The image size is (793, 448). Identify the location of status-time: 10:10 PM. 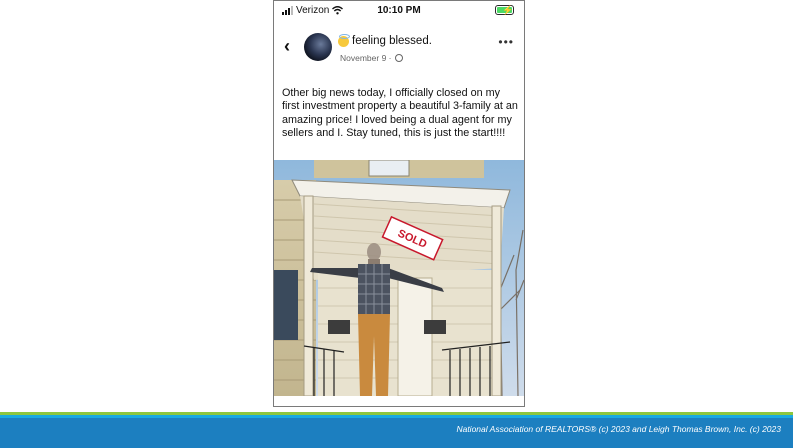
(399, 10).